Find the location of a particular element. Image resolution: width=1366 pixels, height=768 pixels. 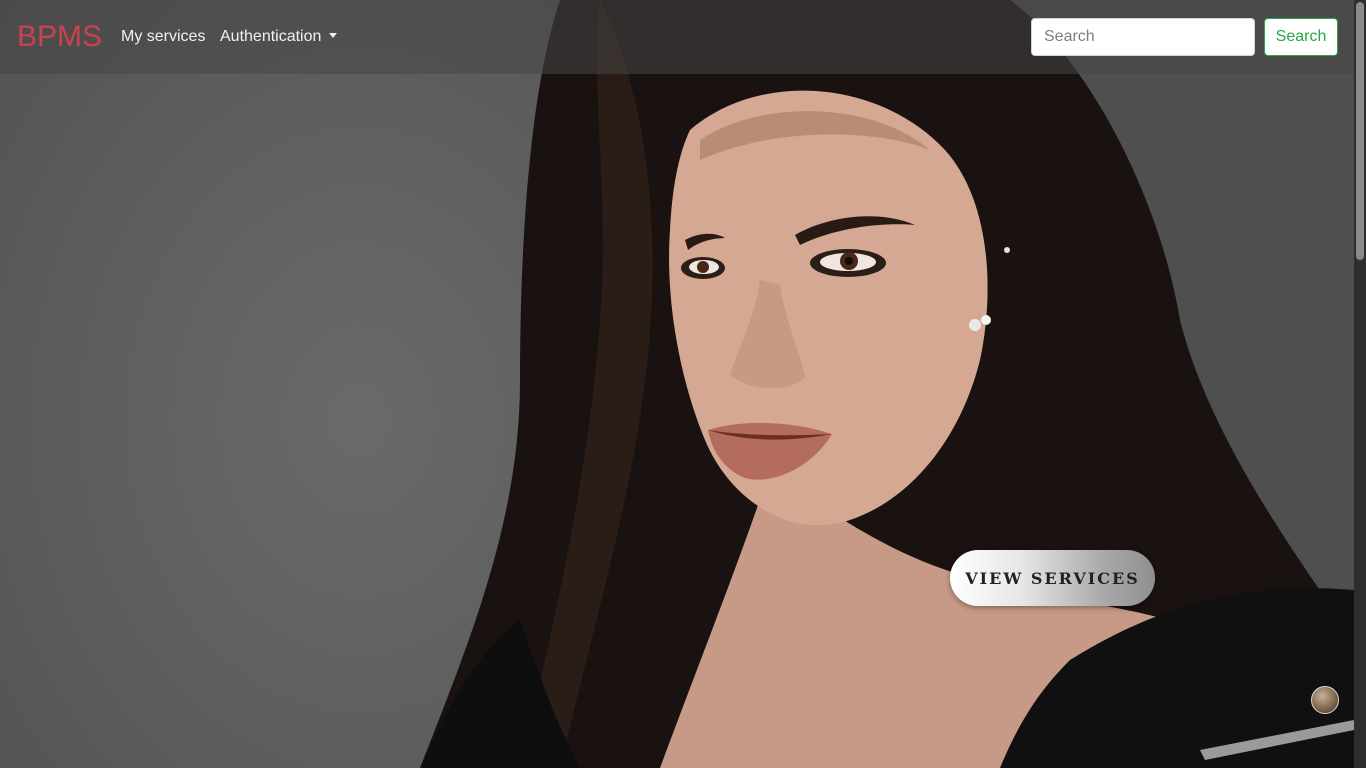

search-button: Search is located at coordinates (1301, 37).